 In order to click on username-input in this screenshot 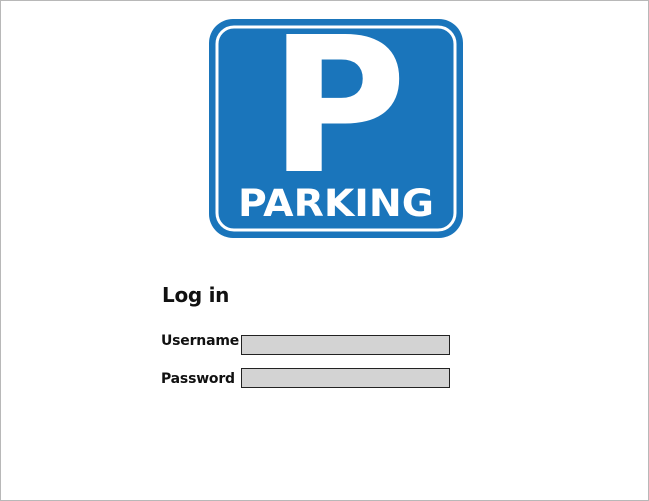, I will do `click(345, 345)`.